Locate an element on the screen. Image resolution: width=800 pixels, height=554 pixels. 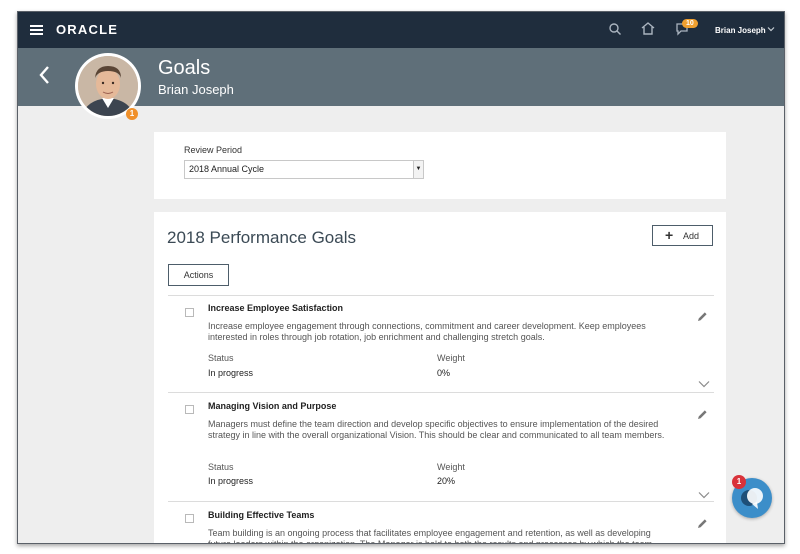
avatar: 1 is located at coordinates (108, 86).